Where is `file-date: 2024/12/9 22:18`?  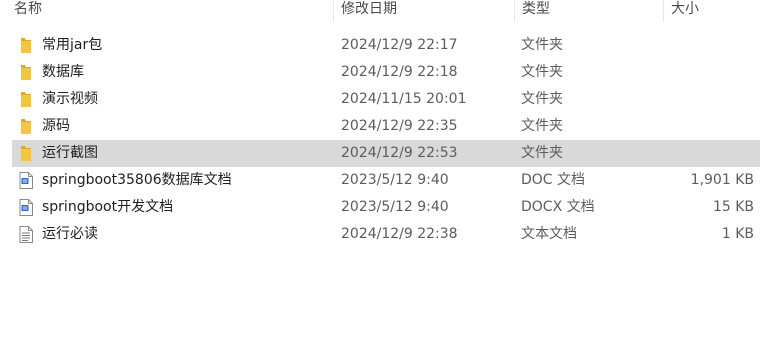
file-date: 2024/12/9 22:18 is located at coordinates (399, 72).